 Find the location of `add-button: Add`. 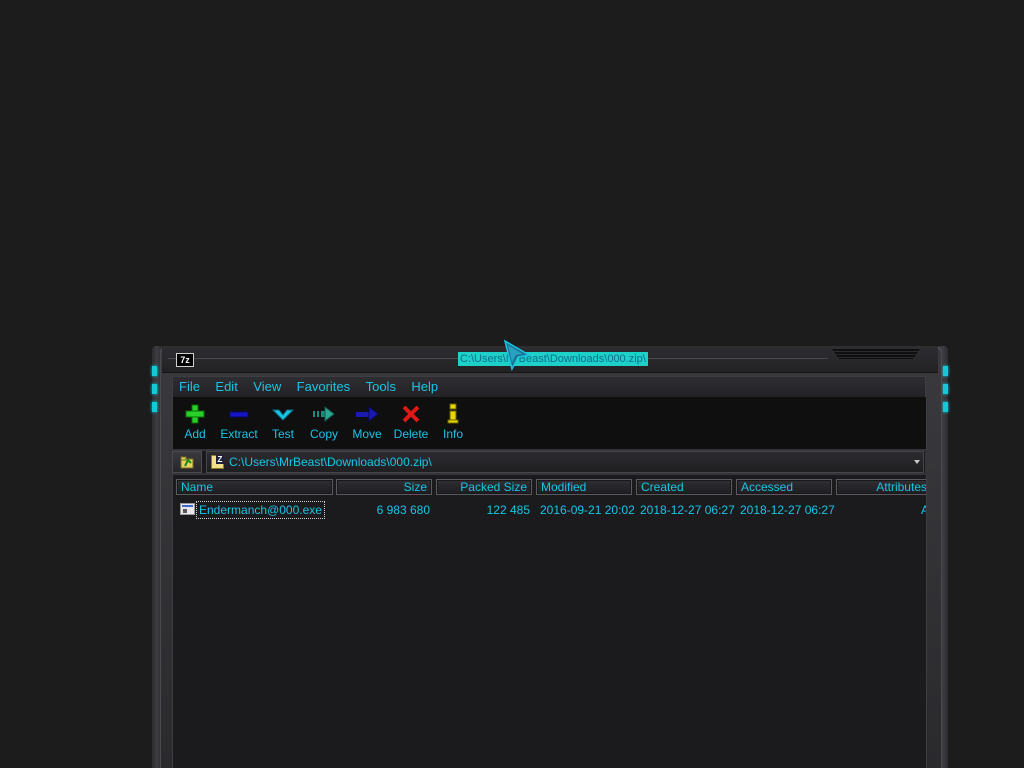

add-button: Add is located at coordinates (195, 423).